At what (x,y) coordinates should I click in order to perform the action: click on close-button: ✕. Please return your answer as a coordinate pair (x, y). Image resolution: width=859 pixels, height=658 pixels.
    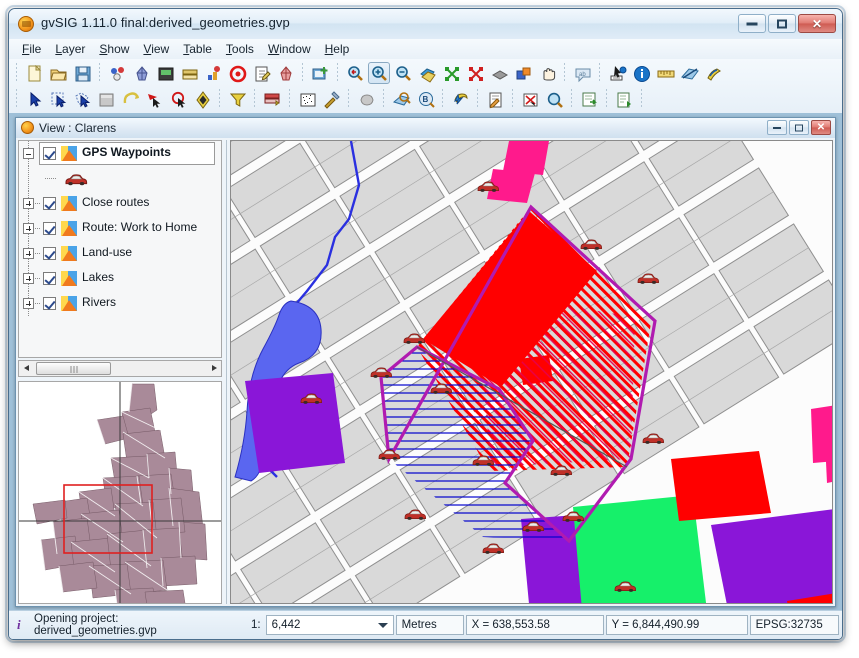
    Looking at the image, I should click on (817, 23).